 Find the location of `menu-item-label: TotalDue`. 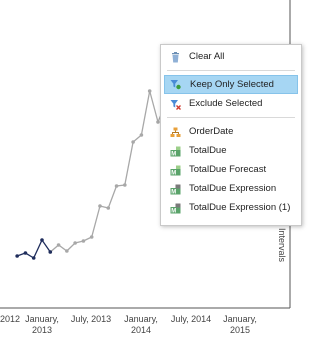

menu-item-label: TotalDue is located at coordinates (208, 150).